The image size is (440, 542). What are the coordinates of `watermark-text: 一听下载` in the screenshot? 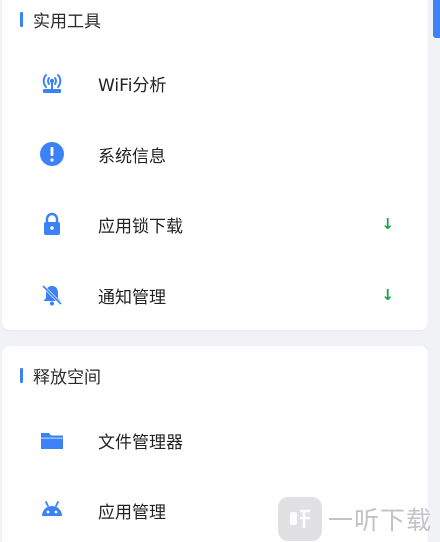 It's located at (380, 520).